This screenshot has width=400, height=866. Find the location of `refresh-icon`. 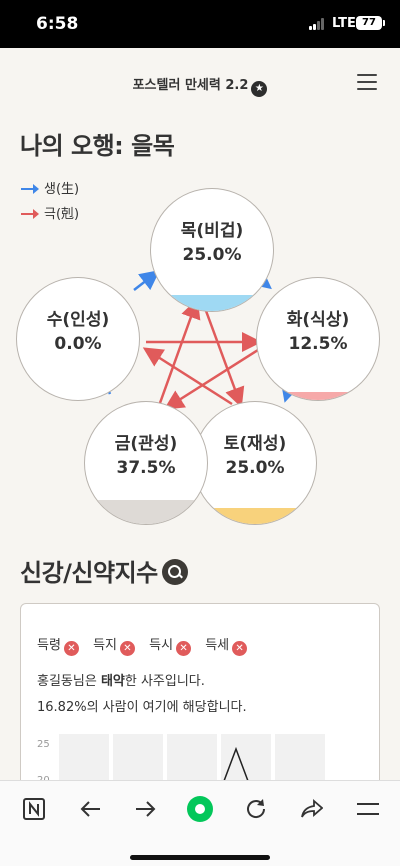

refresh-icon is located at coordinates (256, 809).